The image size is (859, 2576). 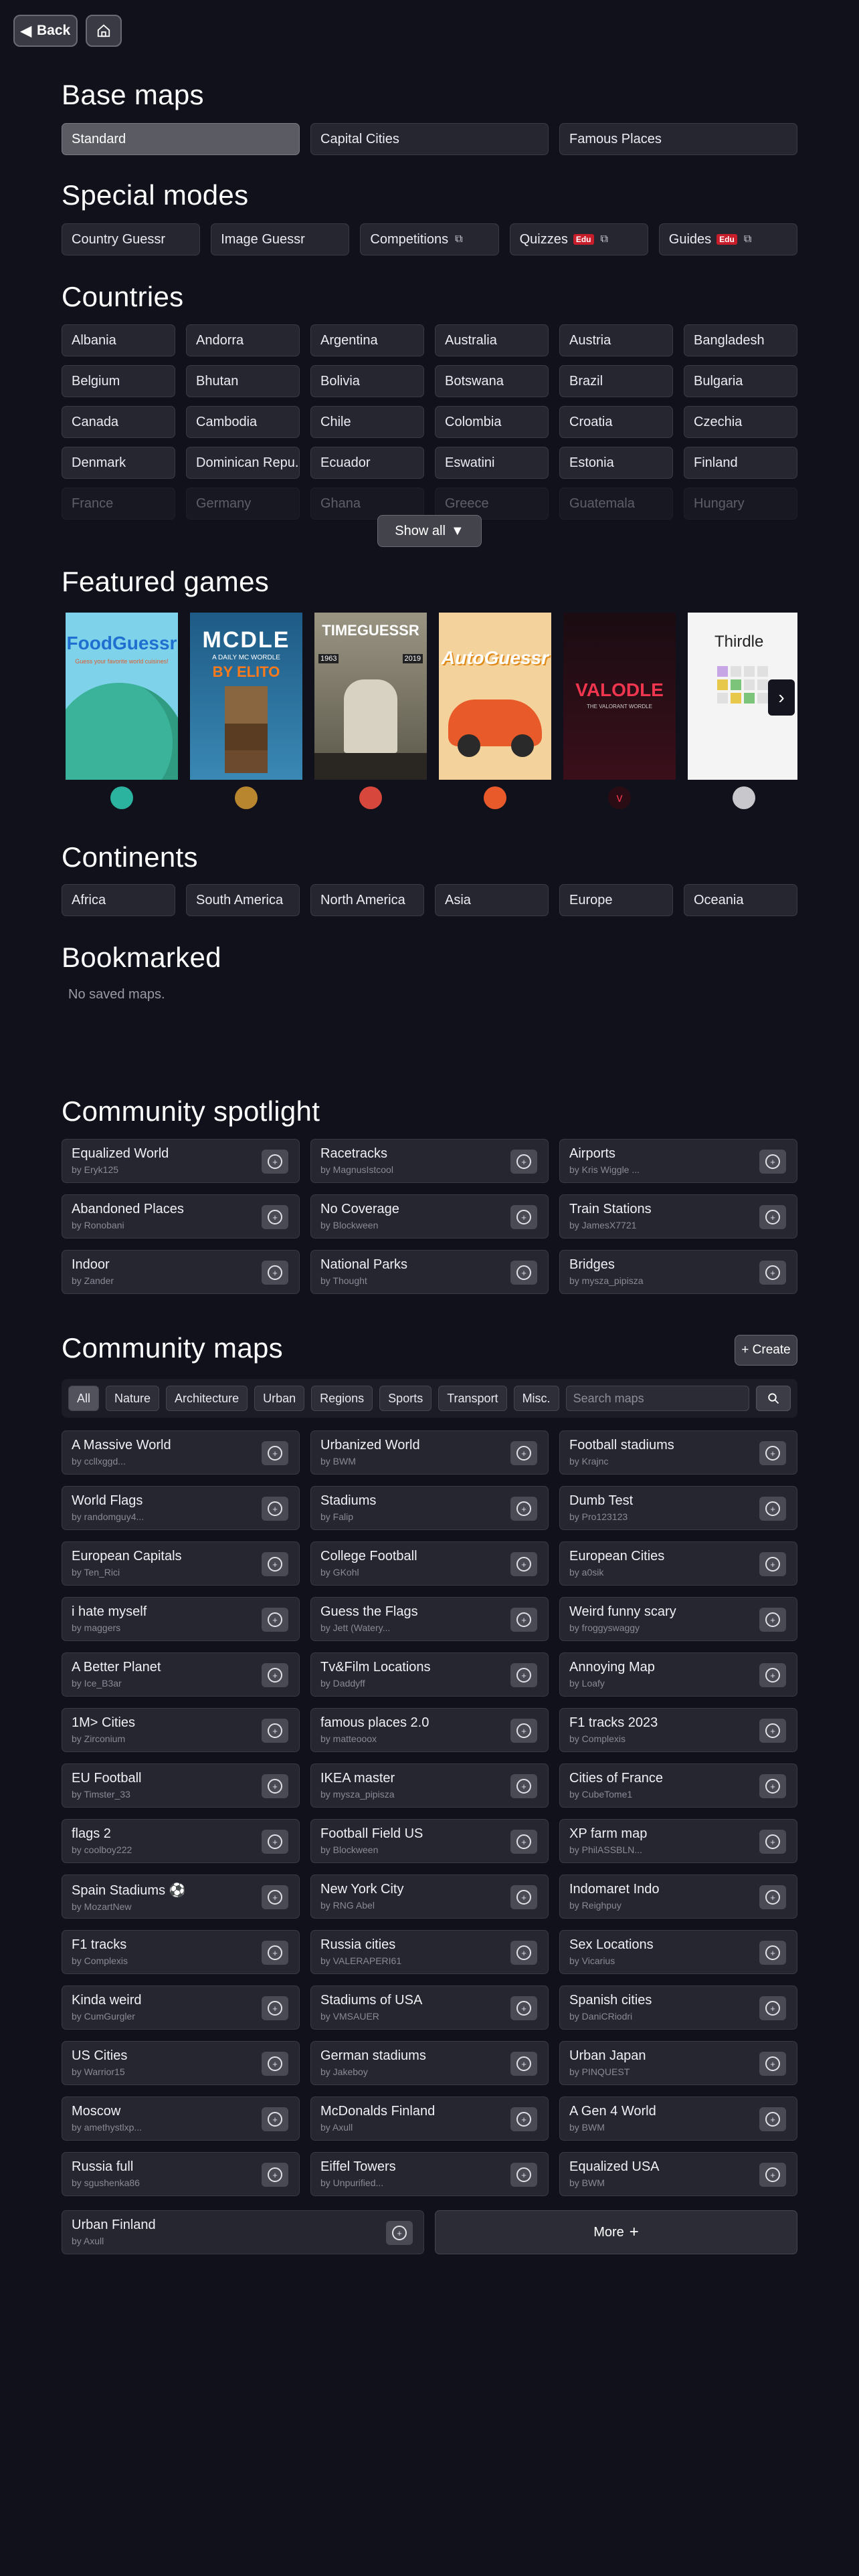 I want to click on map-card-urban-finland: Urban Finland by Axull +, so click(x=243, y=2232).